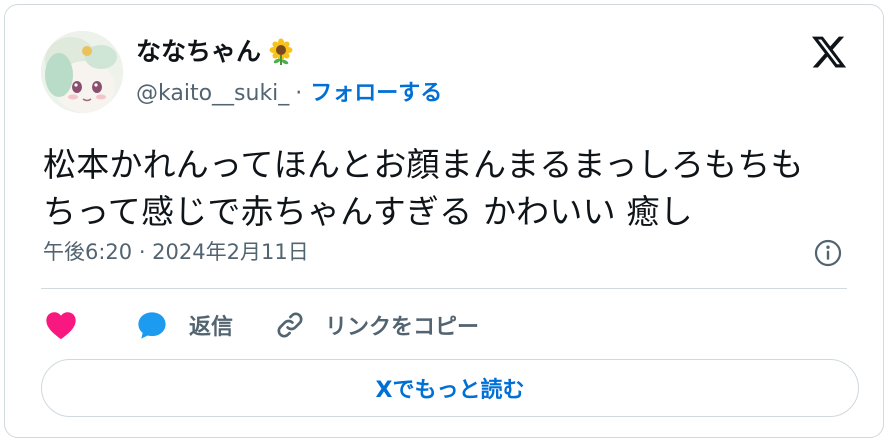  I want to click on copy-link-label: リンクをコピー, so click(402, 327).